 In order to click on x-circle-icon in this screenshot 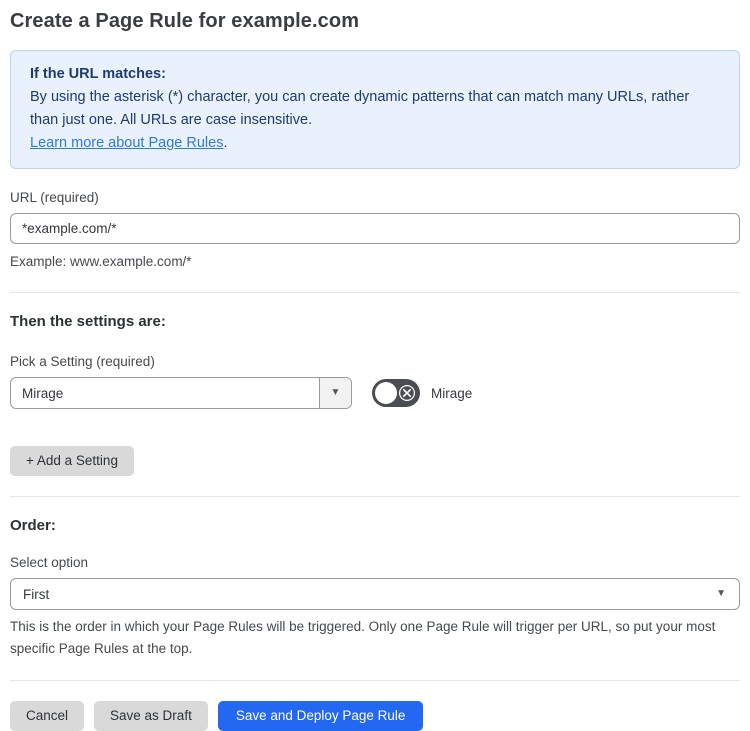, I will do `click(407, 393)`.